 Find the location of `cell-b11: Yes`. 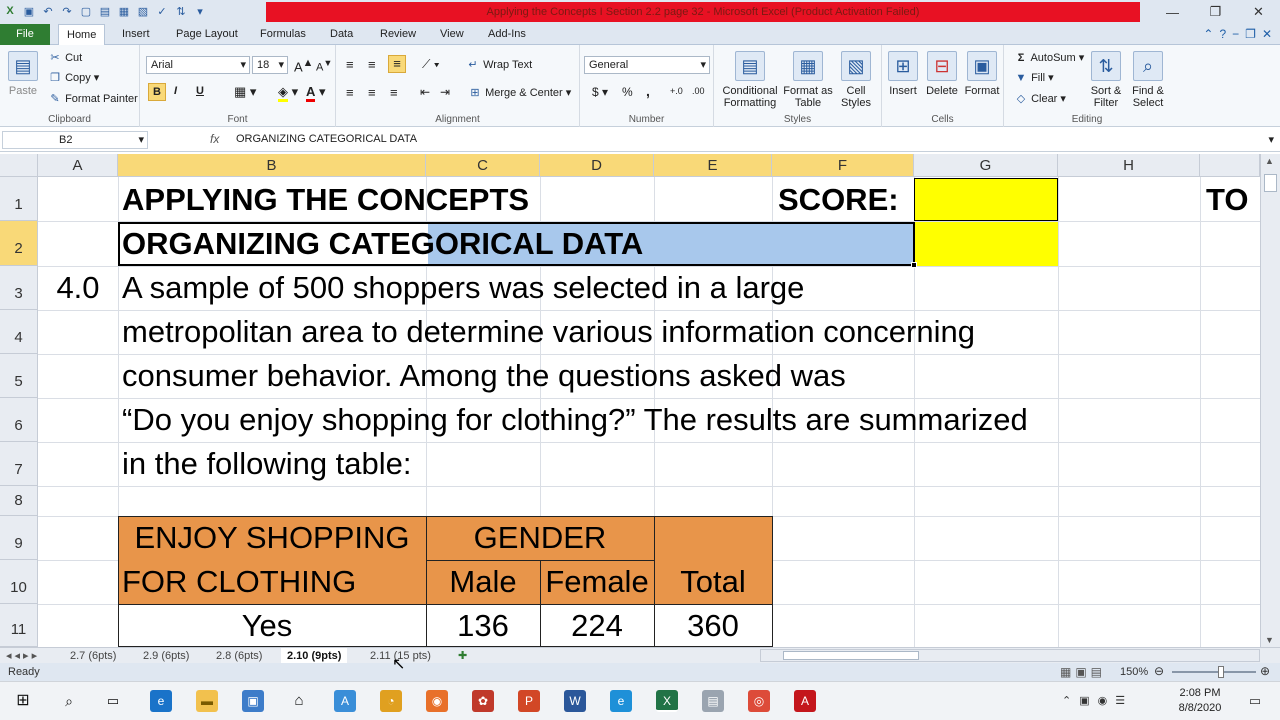

cell-b11: Yes is located at coordinates (267, 626).